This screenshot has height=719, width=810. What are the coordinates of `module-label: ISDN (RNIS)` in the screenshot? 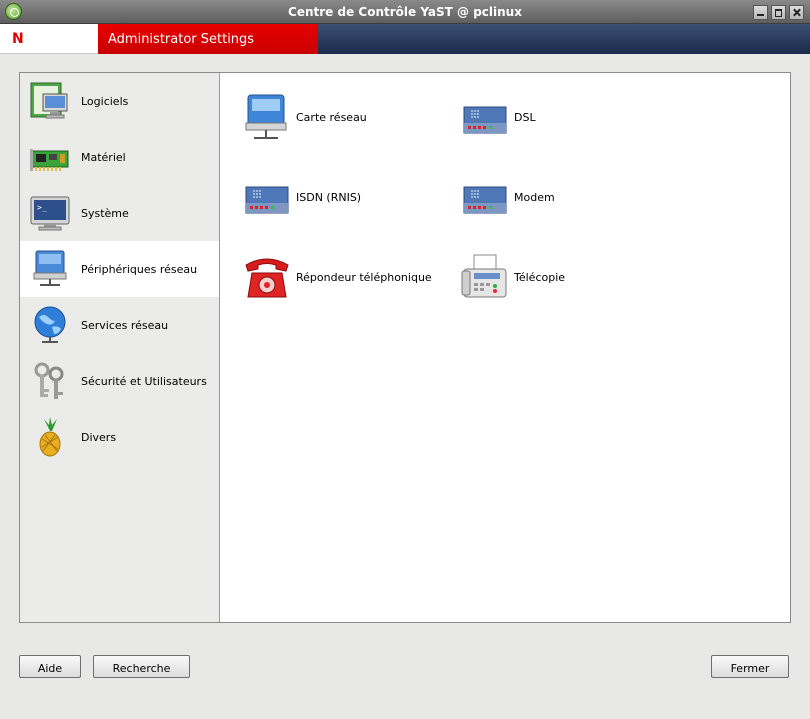 It's located at (329, 197).